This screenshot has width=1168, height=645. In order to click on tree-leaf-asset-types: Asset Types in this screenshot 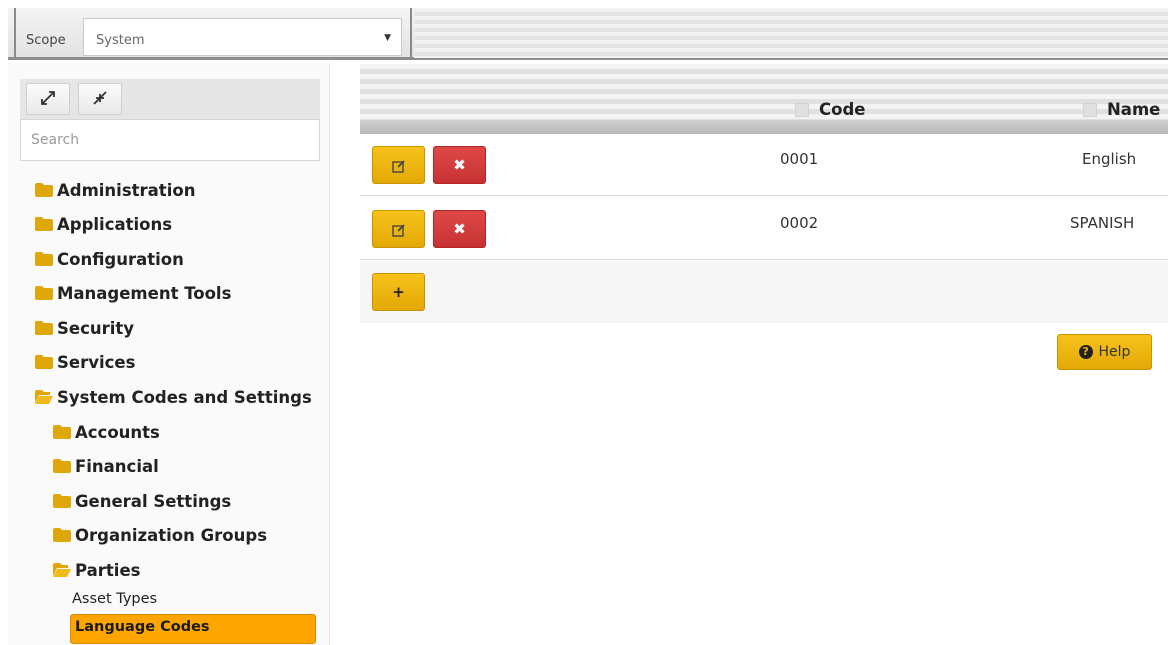, I will do `click(114, 599)`.